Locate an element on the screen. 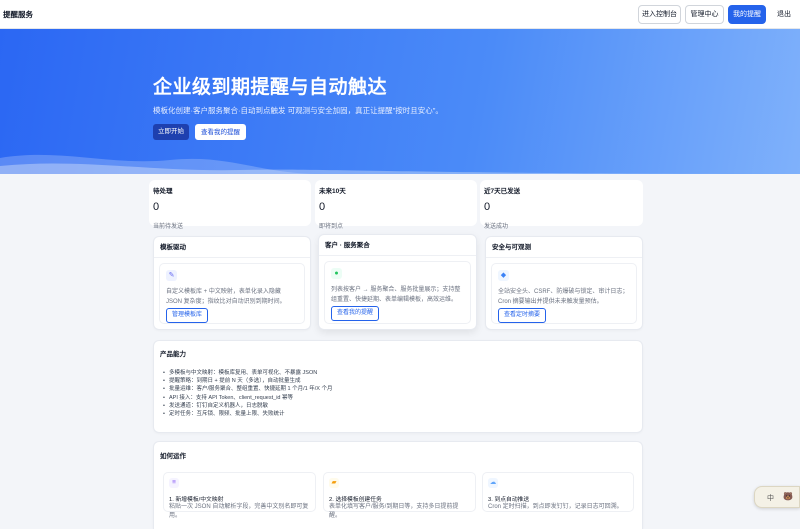 This screenshot has height=529, width=800. capability-item: 发送通道：钉钉自定义机器人，日志脱敏 is located at coordinates (248, 406).